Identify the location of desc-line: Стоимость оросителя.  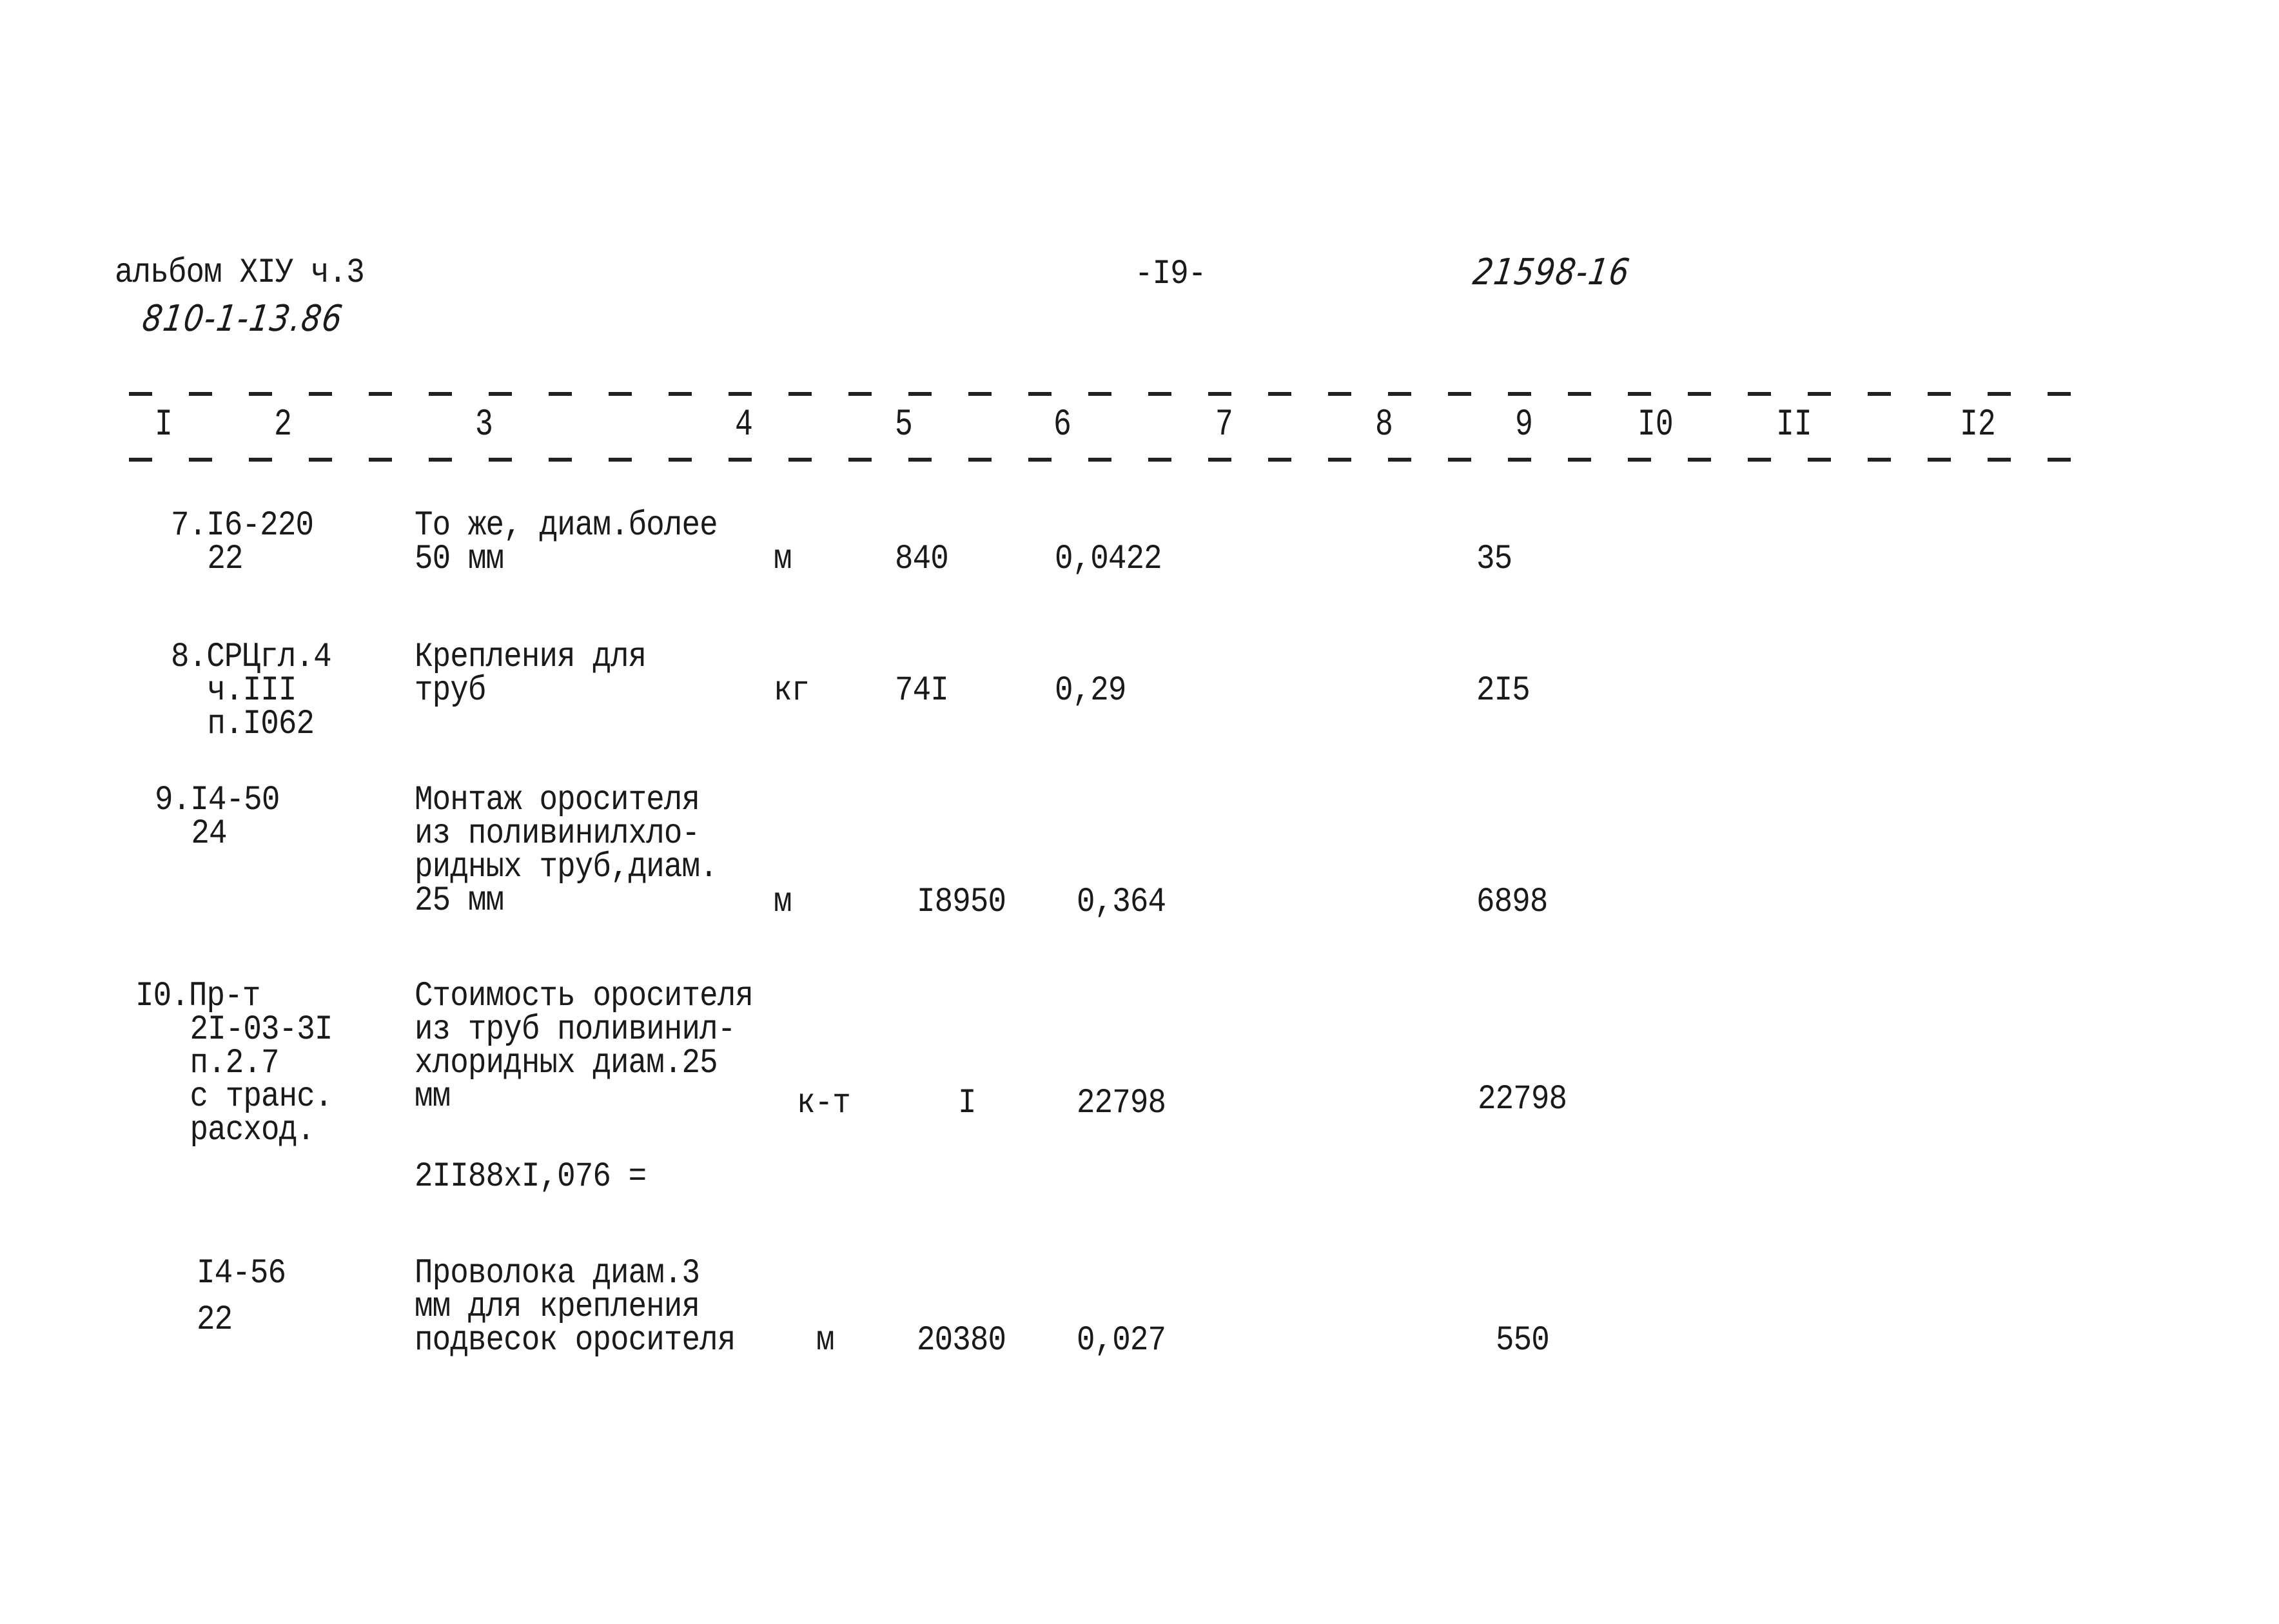
(584, 996).